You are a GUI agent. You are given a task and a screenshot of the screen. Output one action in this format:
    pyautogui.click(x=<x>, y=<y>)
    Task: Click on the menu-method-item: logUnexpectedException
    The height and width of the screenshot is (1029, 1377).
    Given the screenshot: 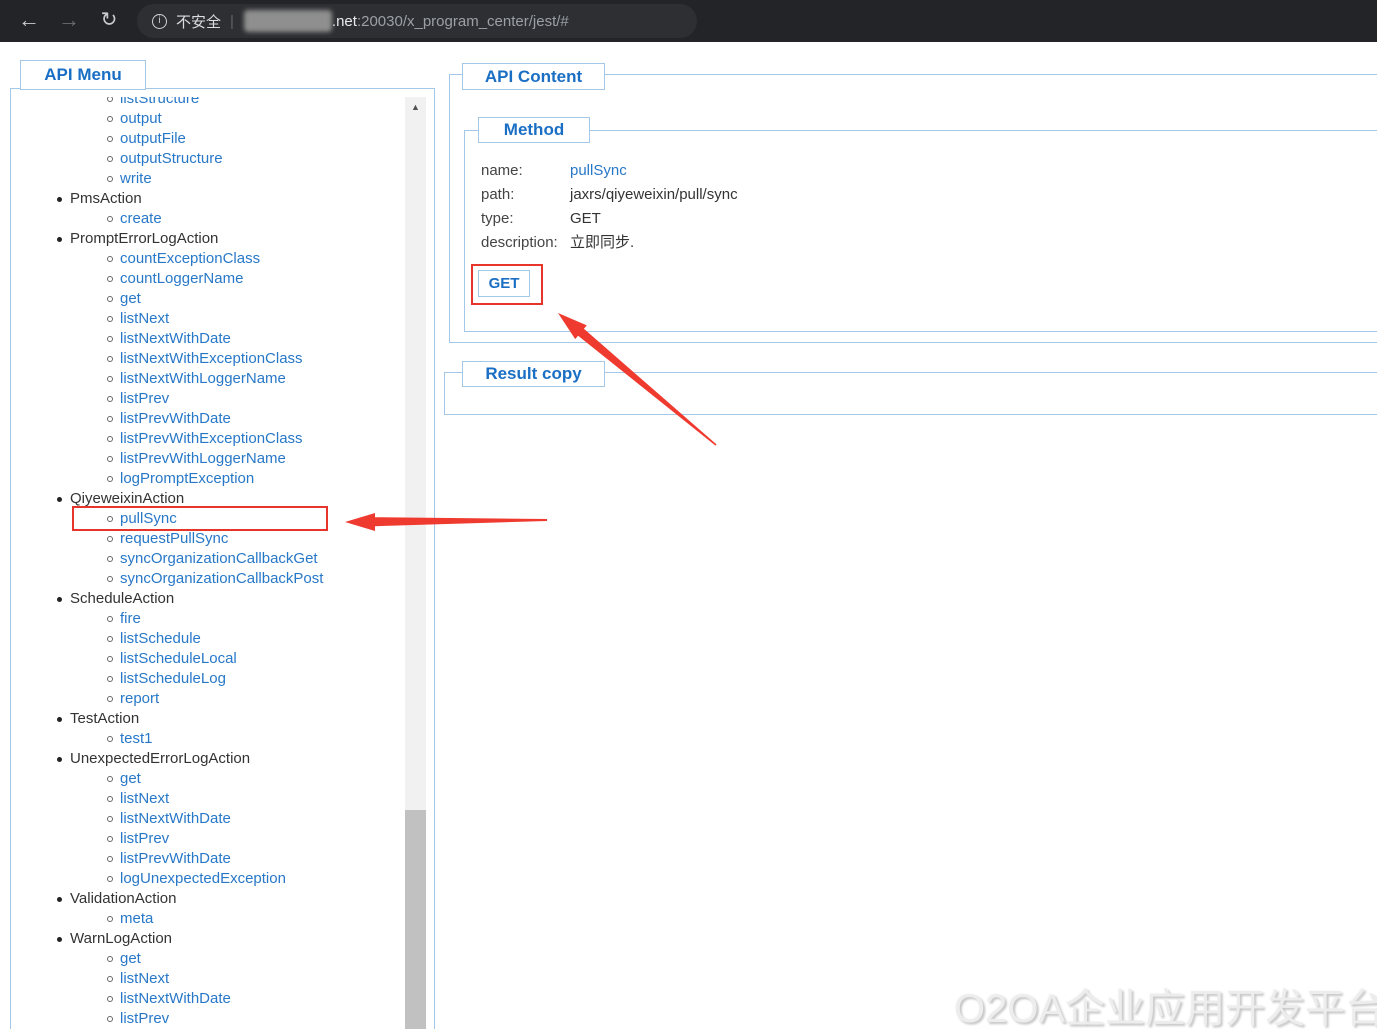 What is the action you would take?
    pyautogui.click(x=207, y=879)
    